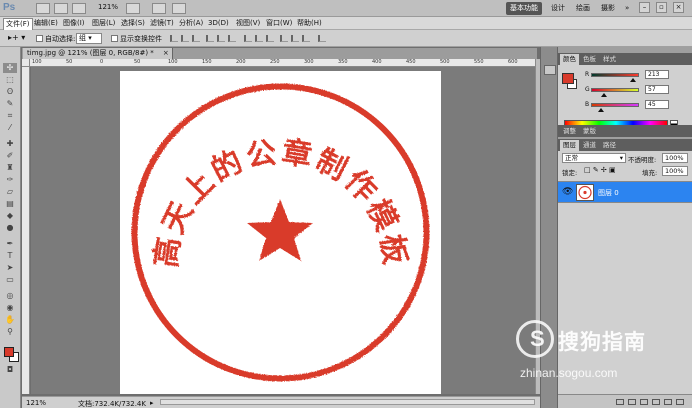 Image resolution: width=692 pixels, height=408 pixels. Describe the element at coordinates (609, 59) in the screenshot. I see `tab-styles: 样式` at that location.